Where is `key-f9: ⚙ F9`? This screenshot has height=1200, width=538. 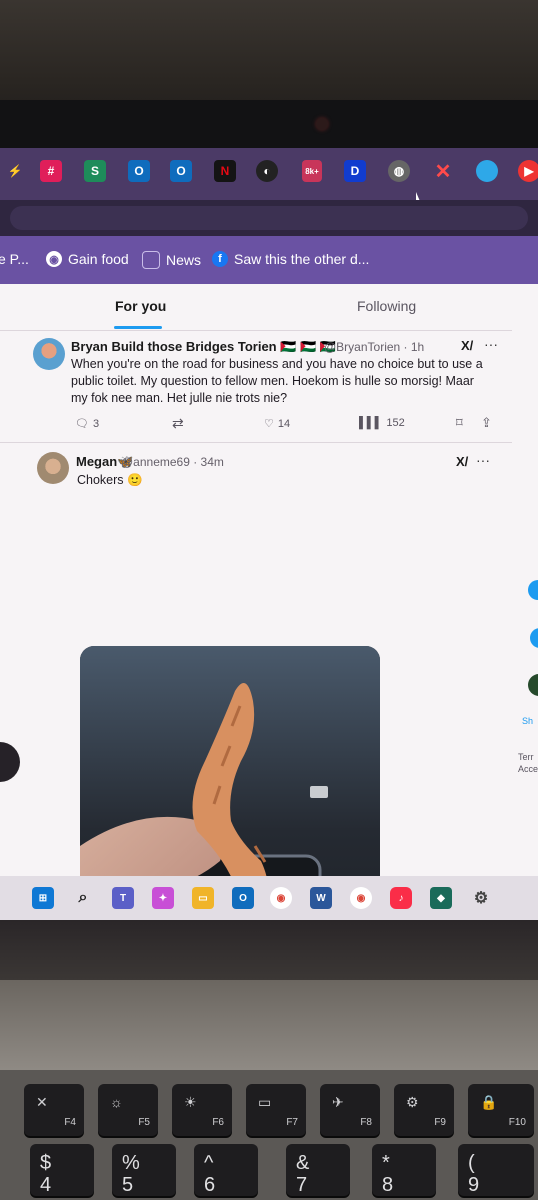 key-f9: ⚙ F9 is located at coordinates (424, 1110).